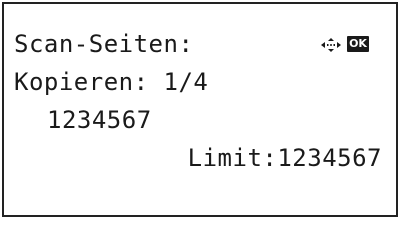  Describe the element at coordinates (111, 82) in the screenshot. I see `copies-status: Kopieren: 1/4` at that location.